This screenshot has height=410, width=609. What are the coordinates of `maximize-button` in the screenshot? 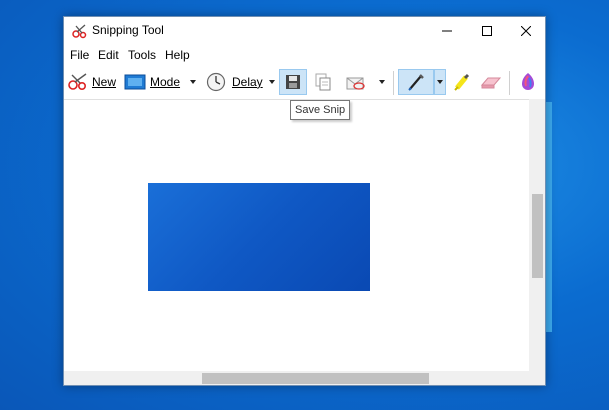 It's located at (487, 31).